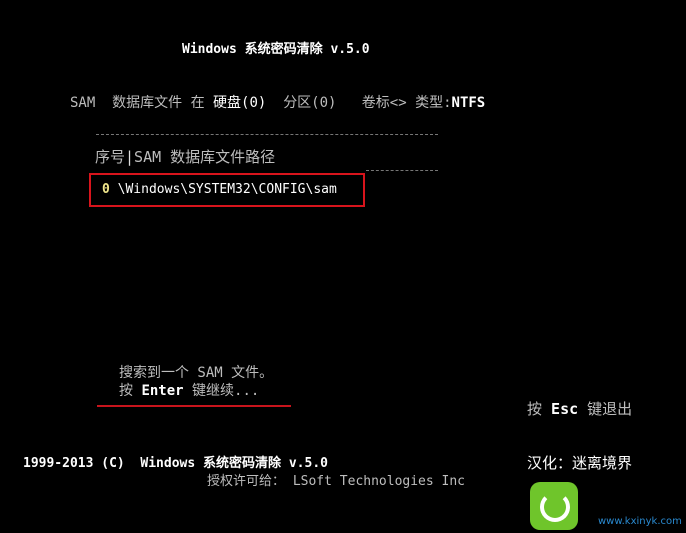 This screenshot has width=686, height=533. Describe the element at coordinates (175, 463) in the screenshot. I see `copyright: 1999-2013 (C) Windows 系统密码清除 v.5.0` at that location.